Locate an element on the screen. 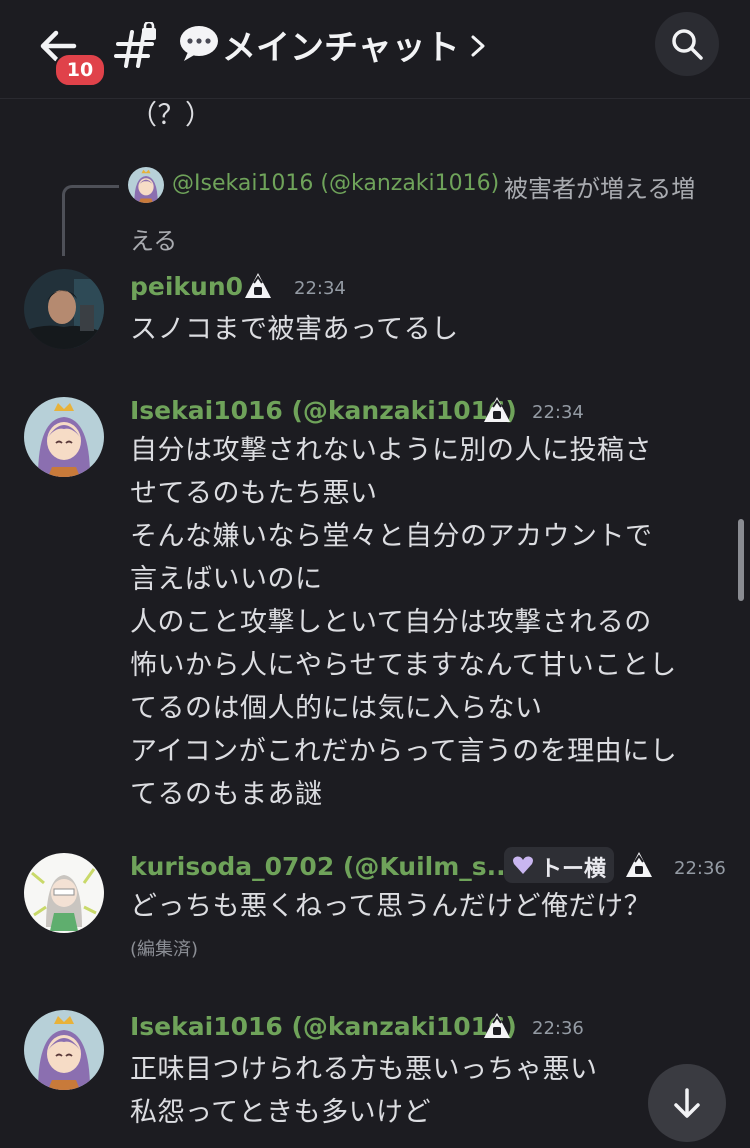  heart-icon is located at coordinates (523, 865).